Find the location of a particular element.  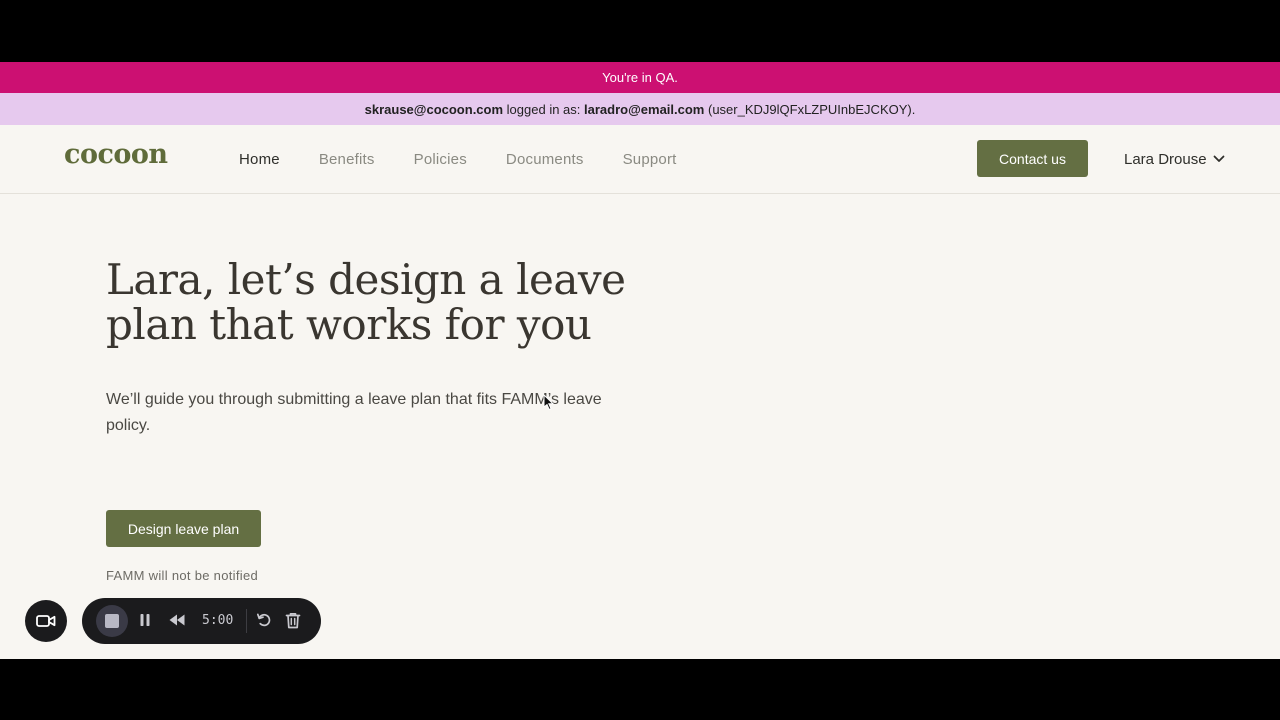

restart-icon is located at coordinates (264, 620).